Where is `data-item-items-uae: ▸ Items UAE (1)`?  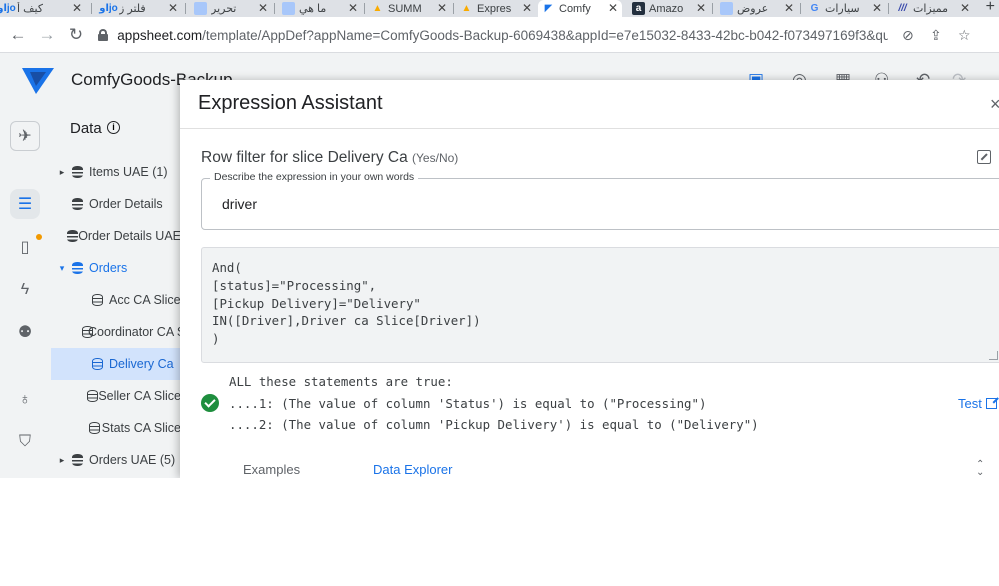
data-item-items-uae: ▸ Items UAE (1) is located at coordinates (116, 172).